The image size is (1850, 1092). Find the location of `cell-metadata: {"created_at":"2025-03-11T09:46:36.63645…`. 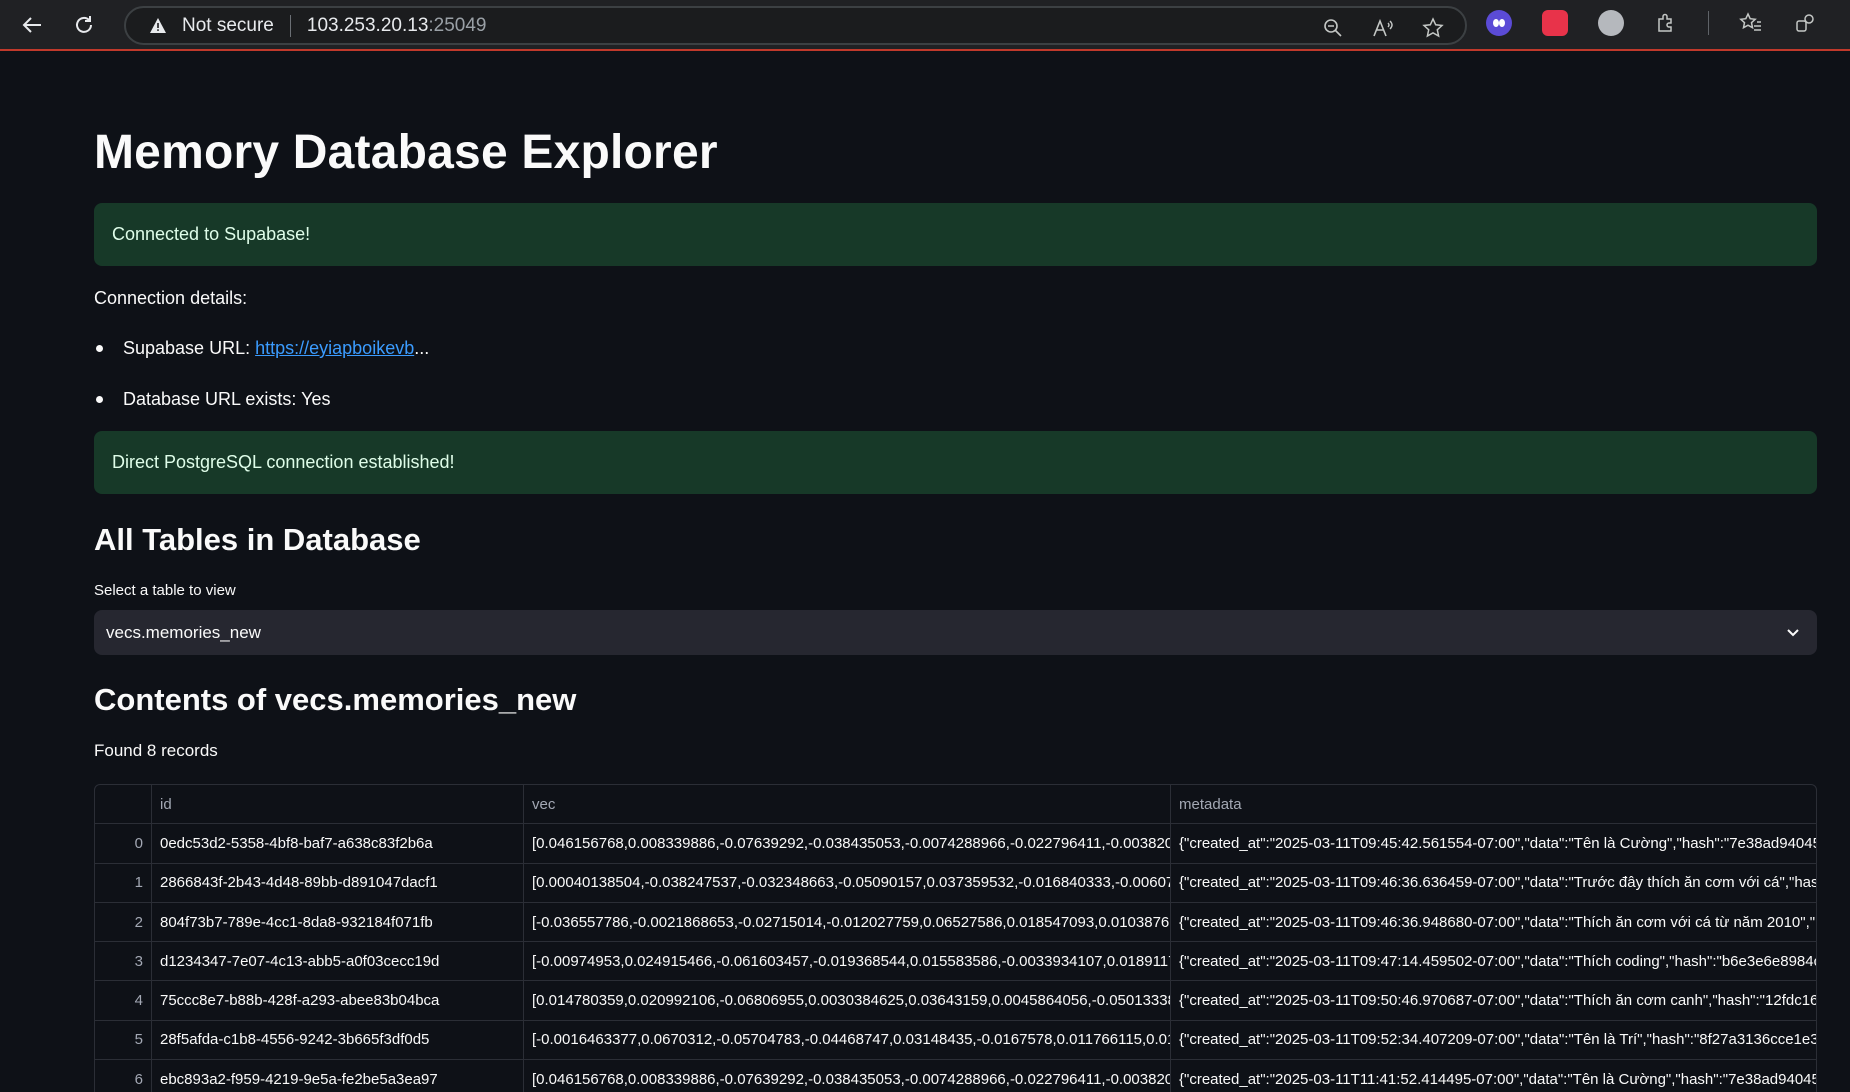

cell-metadata: {"created_at":"2025-03-11T09:46:36.63645… is located at coordinates (1493, 883).